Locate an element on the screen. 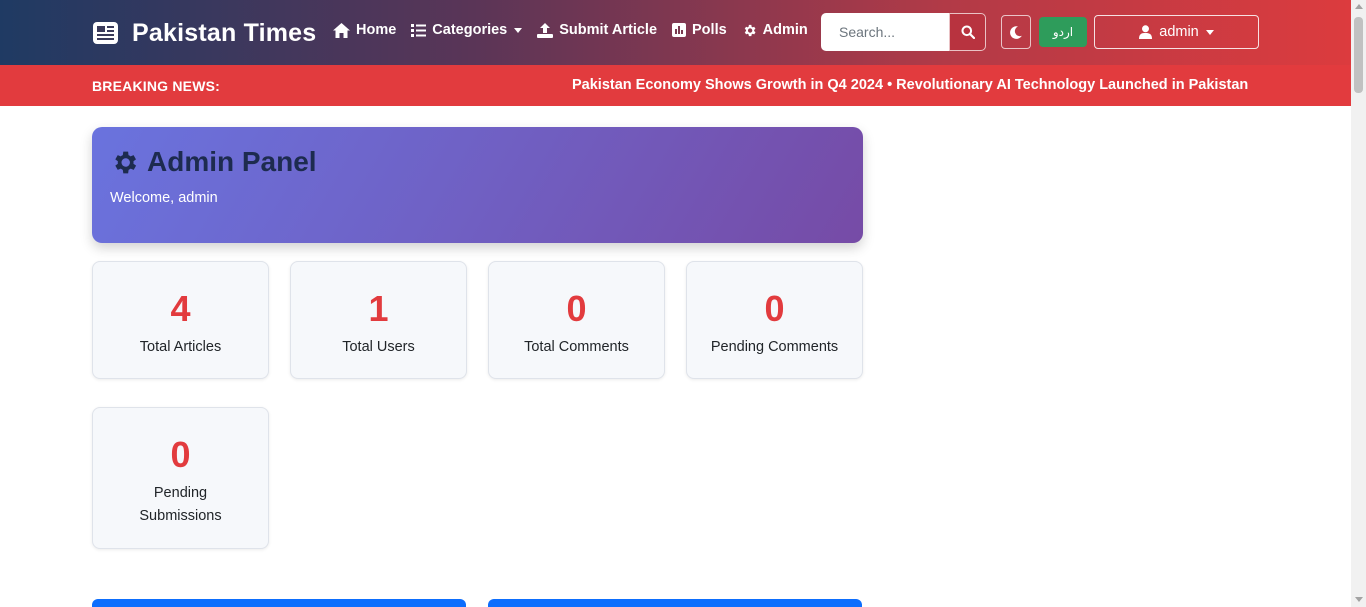  dark-mode-toggle is located at coordinates (1016, 32).